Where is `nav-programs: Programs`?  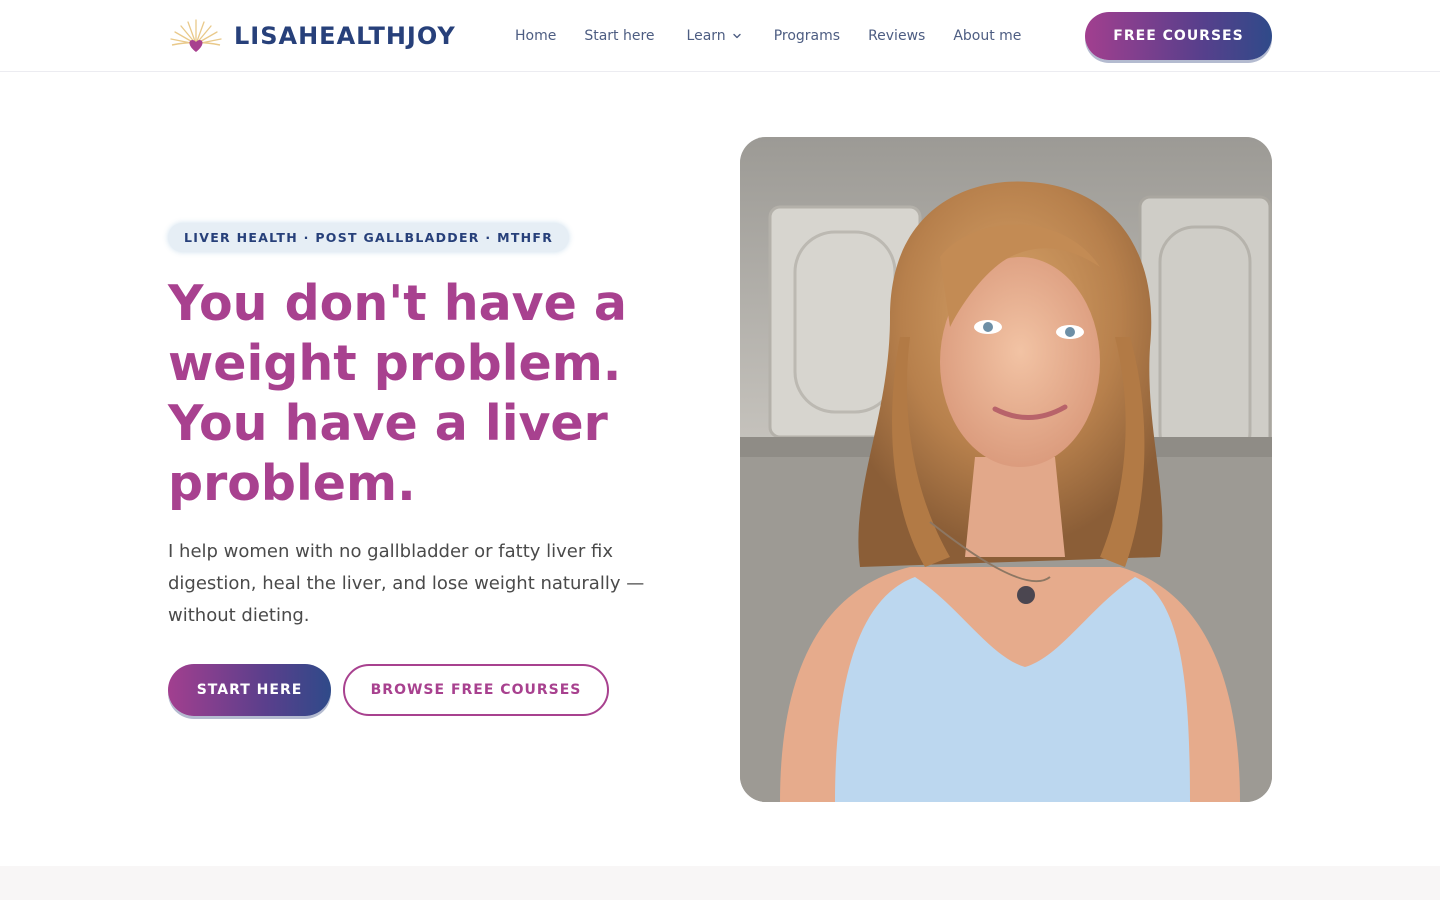 nav-programs: Programs is located at coordinates (807, 36).